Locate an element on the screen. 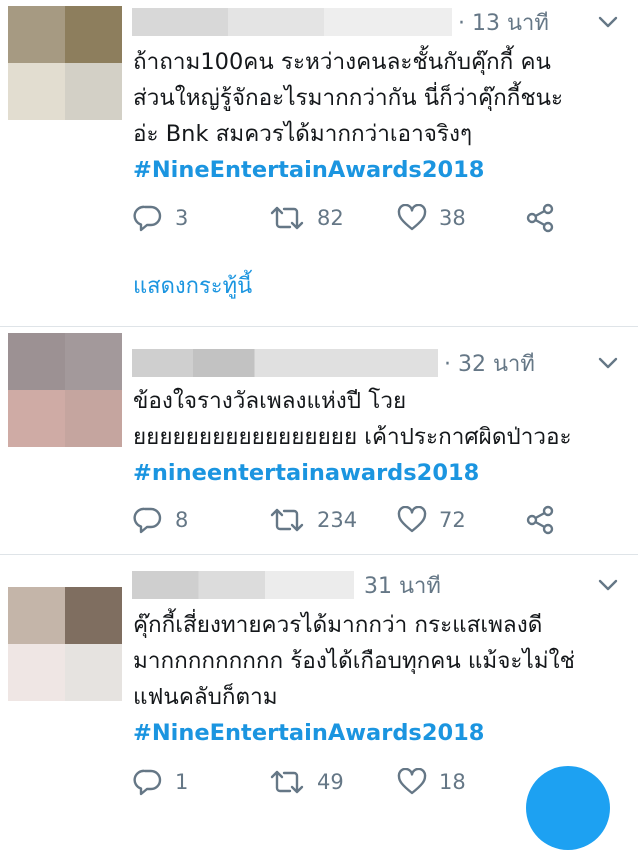  compose-tweet-button is located at coordinates (568, 808).